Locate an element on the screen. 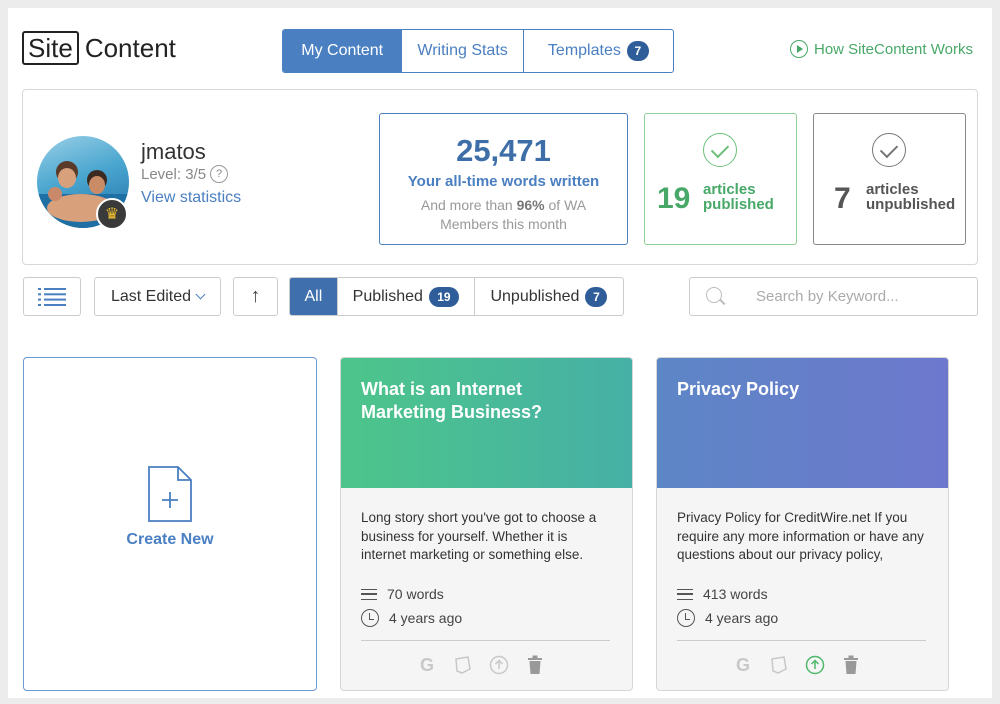 This screenshot has height=704, width=1000. unpublished-label: articles unpublished is located at coordinates (910, 197).